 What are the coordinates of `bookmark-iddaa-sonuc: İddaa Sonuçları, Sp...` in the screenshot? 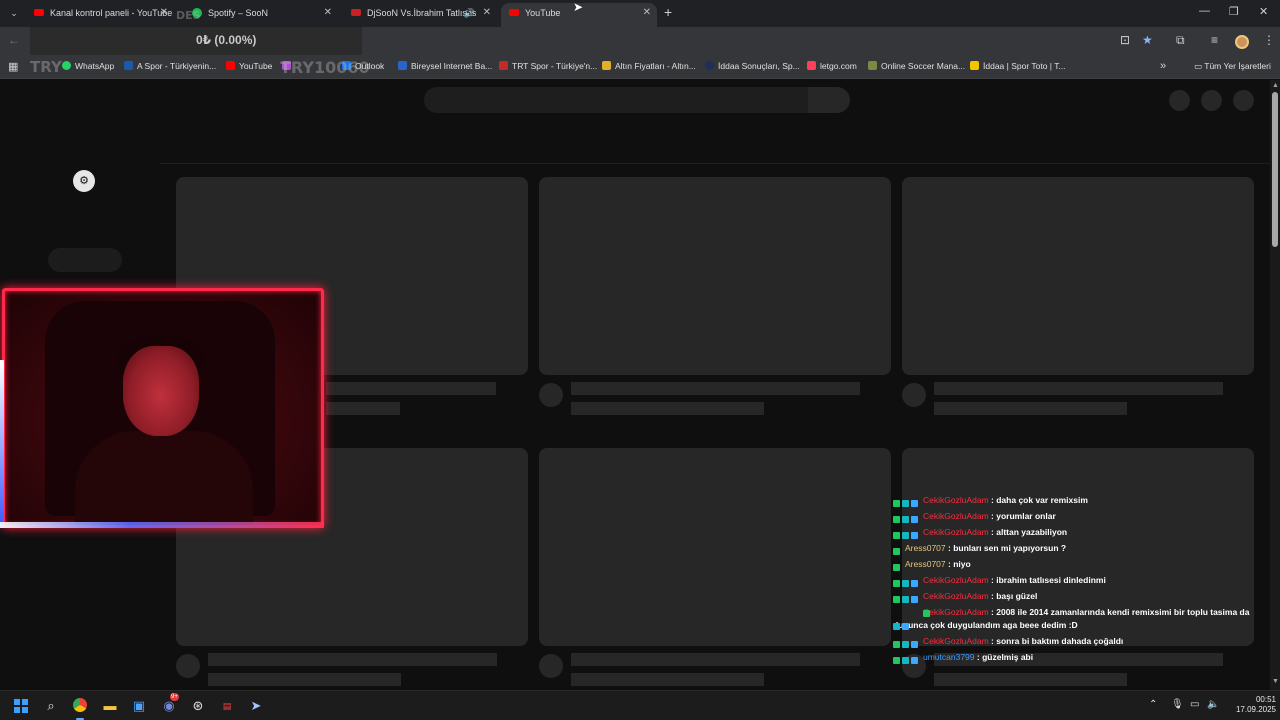 It's located at (752, 66).